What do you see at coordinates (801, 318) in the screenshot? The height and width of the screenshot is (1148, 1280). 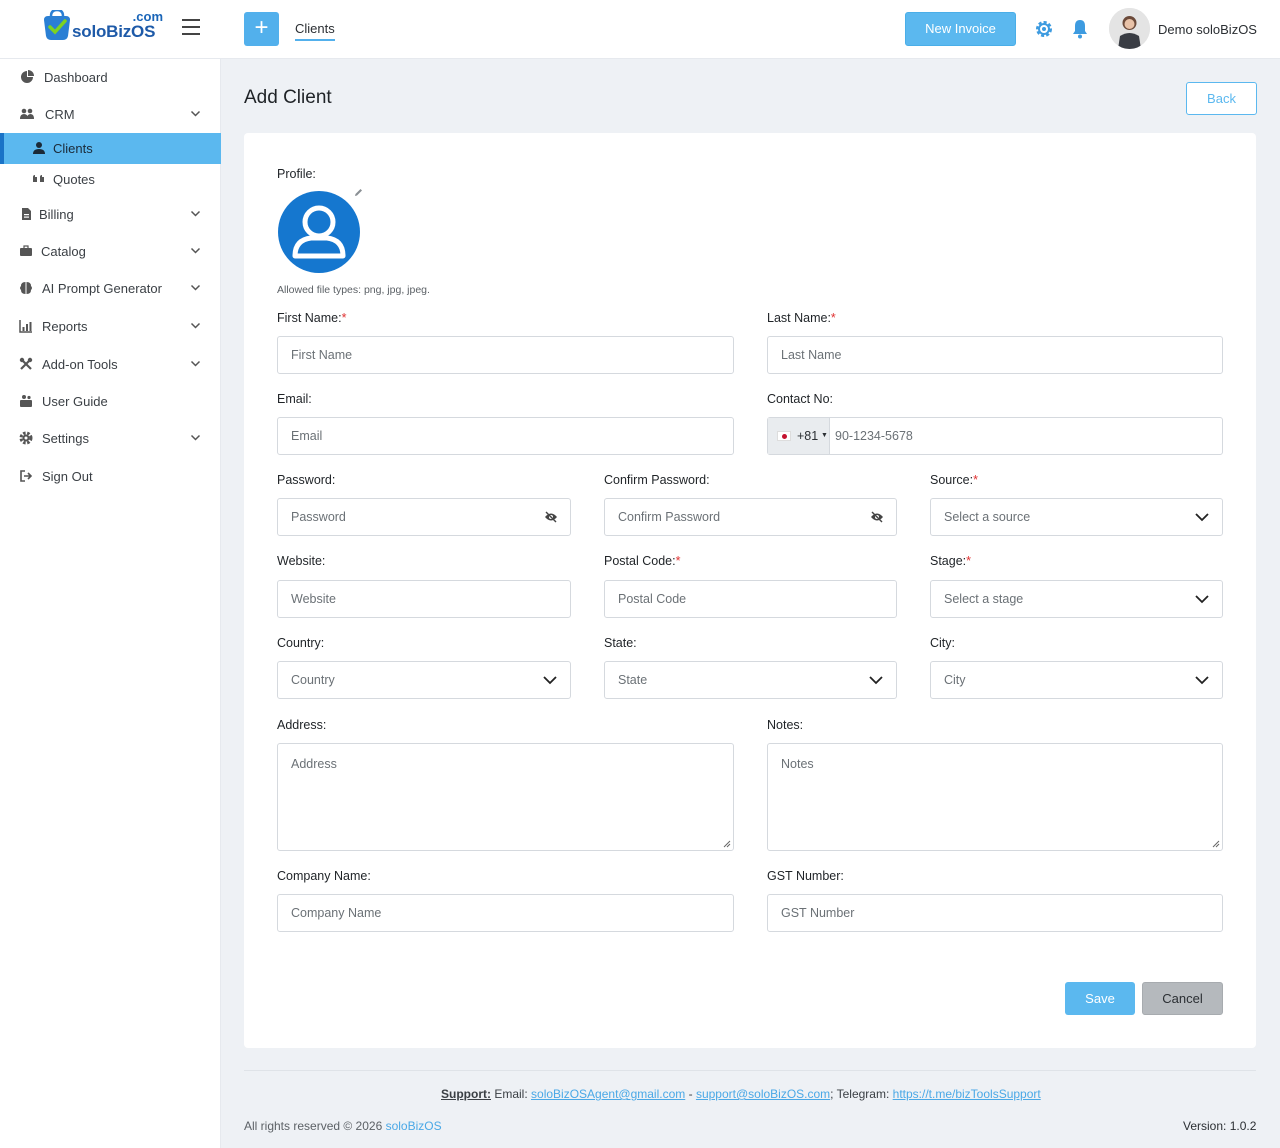 I see `last-name-label: Last Name:*` at bounding box center [801, 318].